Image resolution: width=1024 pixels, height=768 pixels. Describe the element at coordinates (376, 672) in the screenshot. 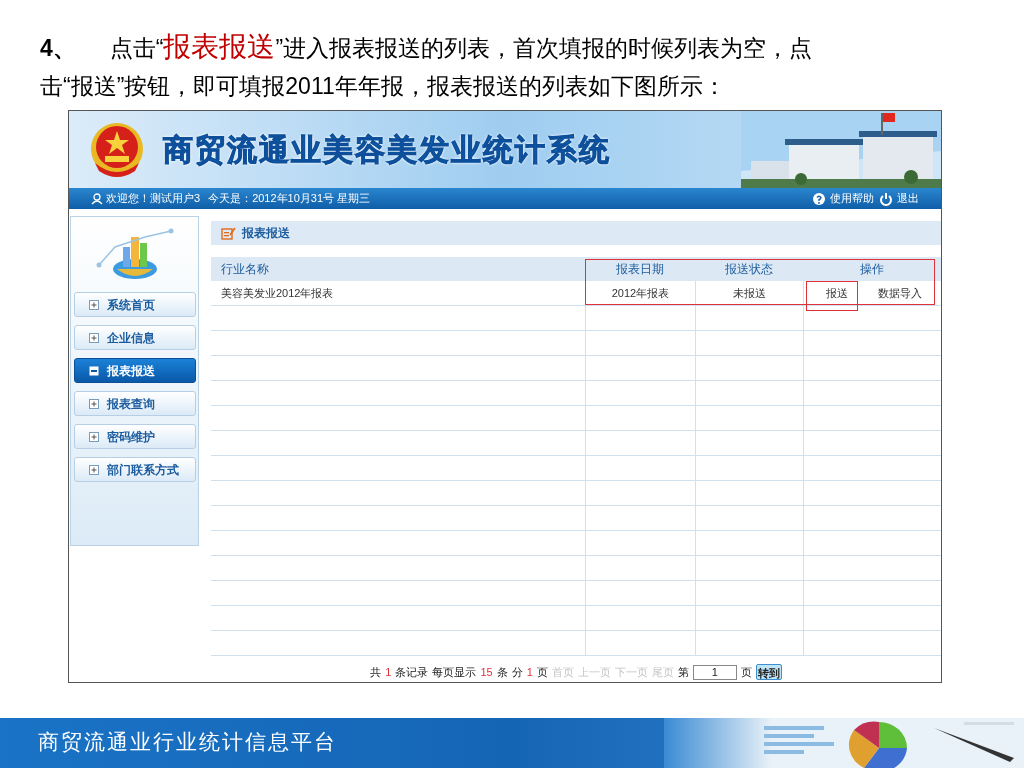

I see `pager-text: 共` at that location.